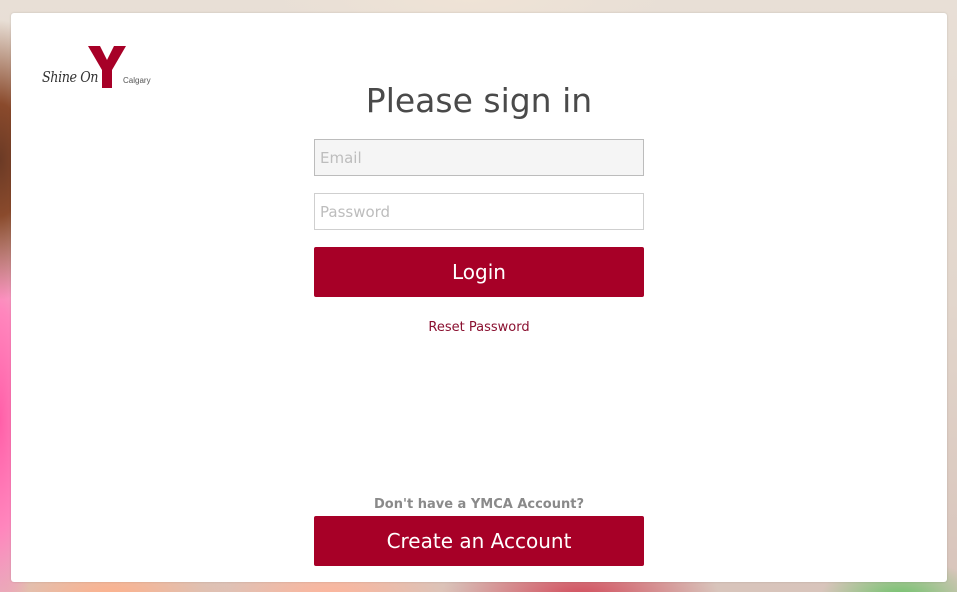 Image resolution: width=957 pixels, height=592 pixels. I want to click on no-account-prompt: Don't have a YMCA Account?, so click(479, 504).